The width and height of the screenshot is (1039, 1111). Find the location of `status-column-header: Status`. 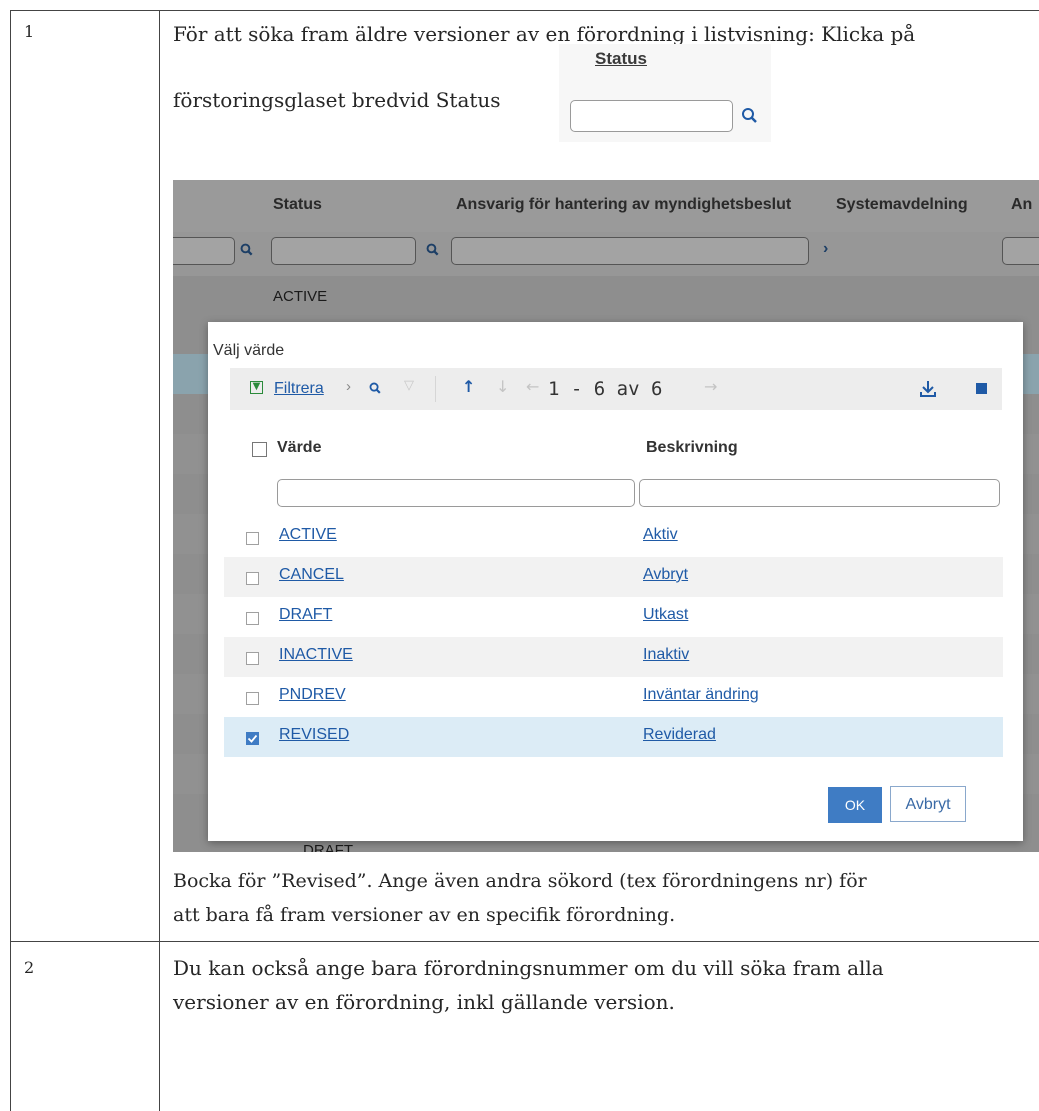

status-column-header: Status is located at coordinates (297, 205).